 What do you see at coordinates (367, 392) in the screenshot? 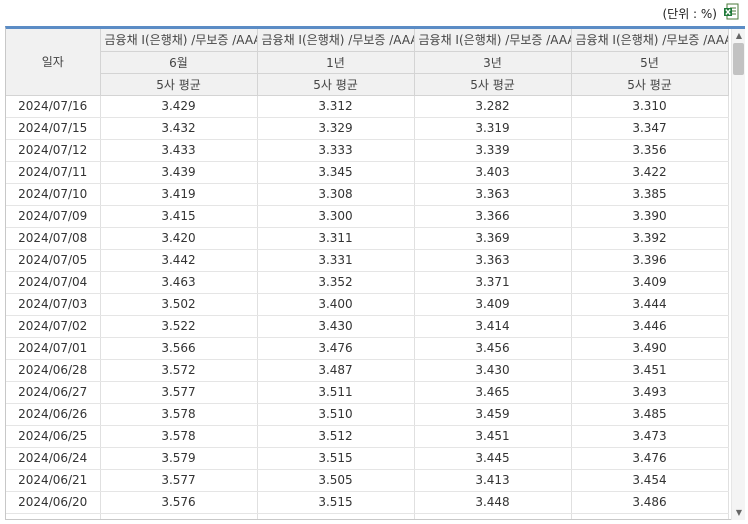
I see `table-row: 2024/06/27 3.577 3.511 3.465 3.493` at bounding box center [367, 392].